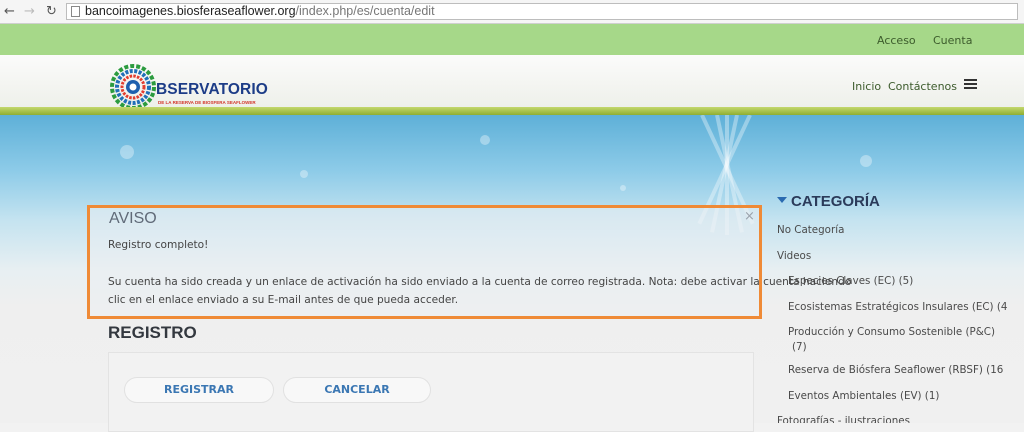 The height and width of the screenshot is (432, 1024). What do you see at coordinates (29, 12) in the screenshot?
I see `forward-arrow-icon: →` at bounding box center [29, 12].